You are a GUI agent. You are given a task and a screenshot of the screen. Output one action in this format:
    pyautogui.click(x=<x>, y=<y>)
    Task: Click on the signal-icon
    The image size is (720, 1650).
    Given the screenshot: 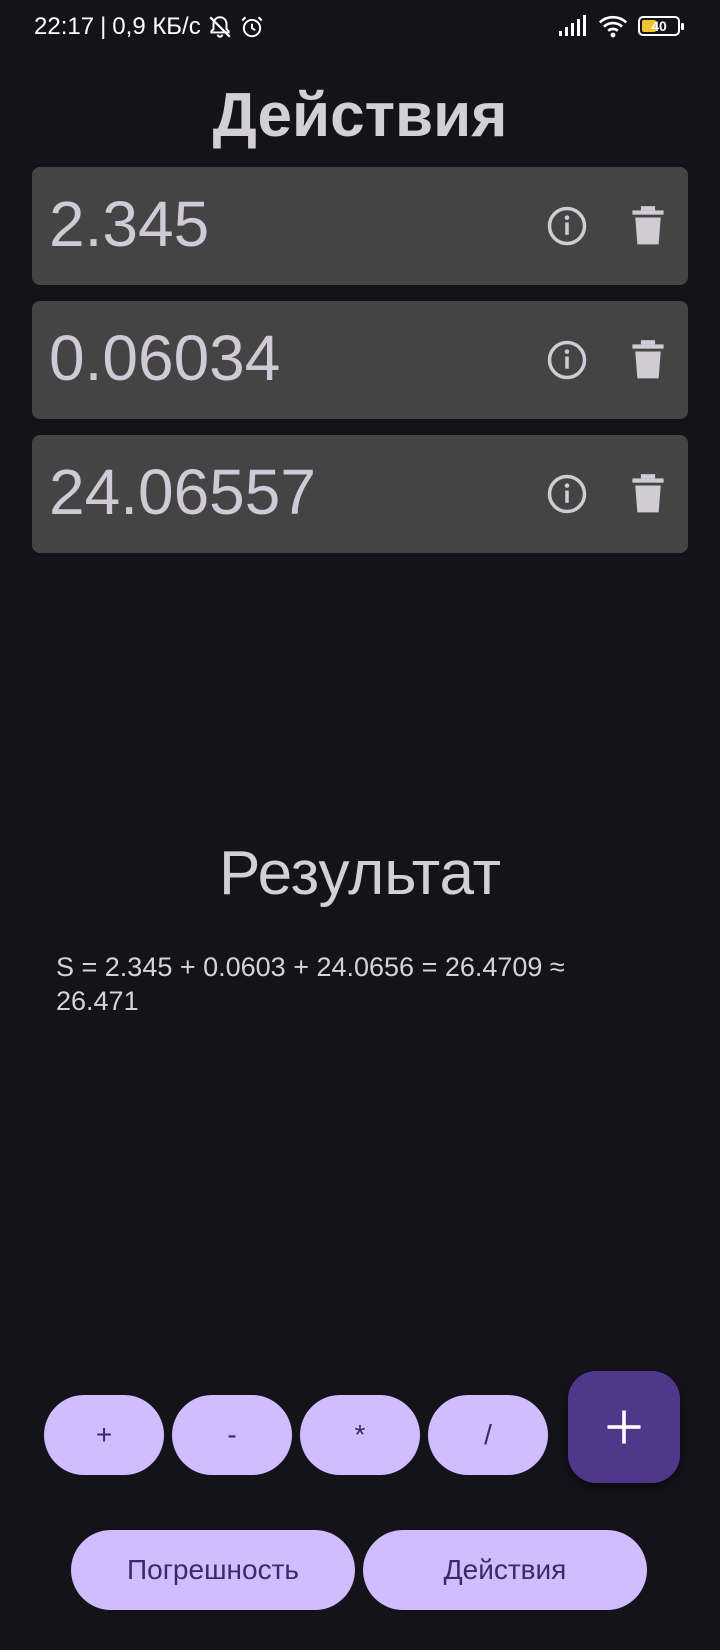 What is the action you would take?
    pyautogui.click(x=573, y=26)
    